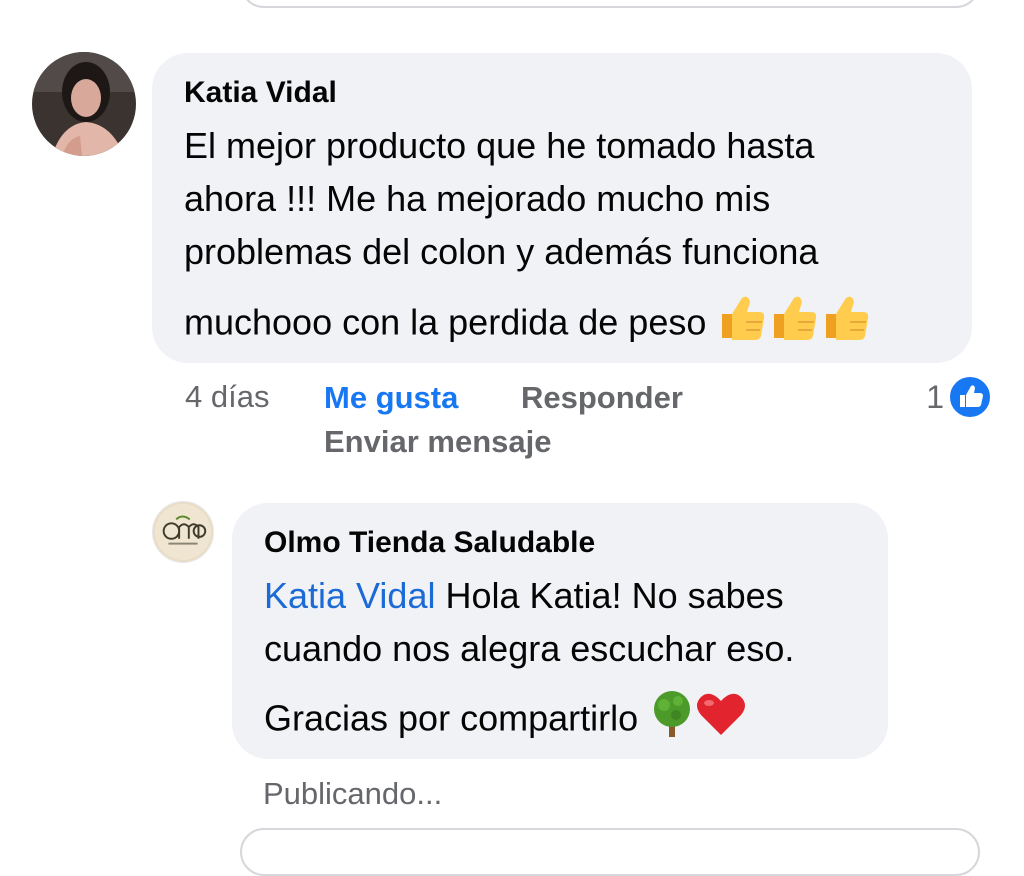  What do you see at coordinates (437, 442) in the screenshot?
I see `send-message-button: Enviar mensaje` at bounding box center [437, 442].